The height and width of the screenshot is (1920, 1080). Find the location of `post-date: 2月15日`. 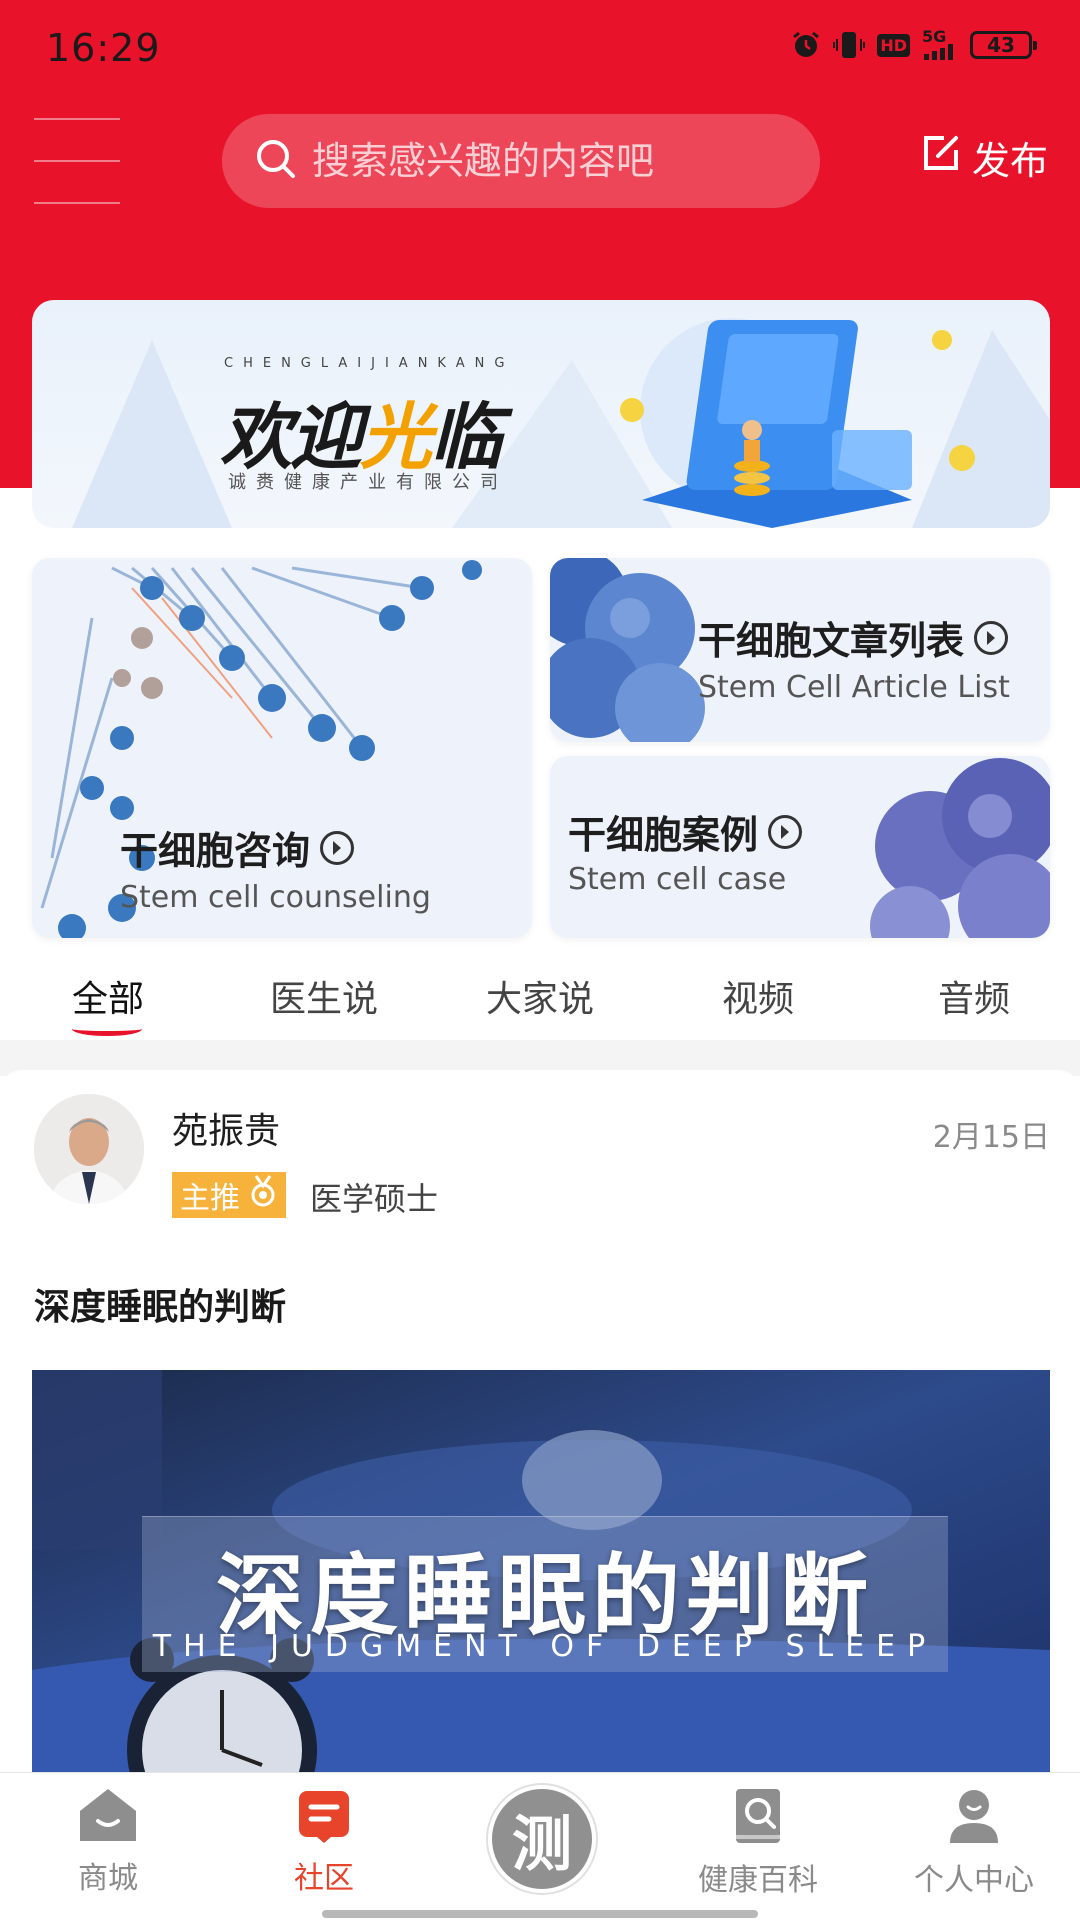

post-date: 2月15日 is located at coordinates (991, 1137).